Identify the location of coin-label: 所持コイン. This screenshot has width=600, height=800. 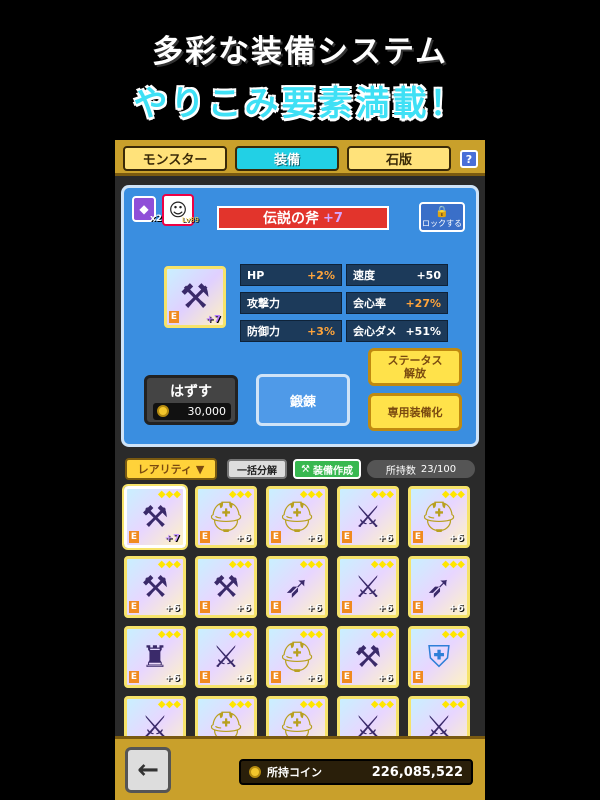
(294, 772).